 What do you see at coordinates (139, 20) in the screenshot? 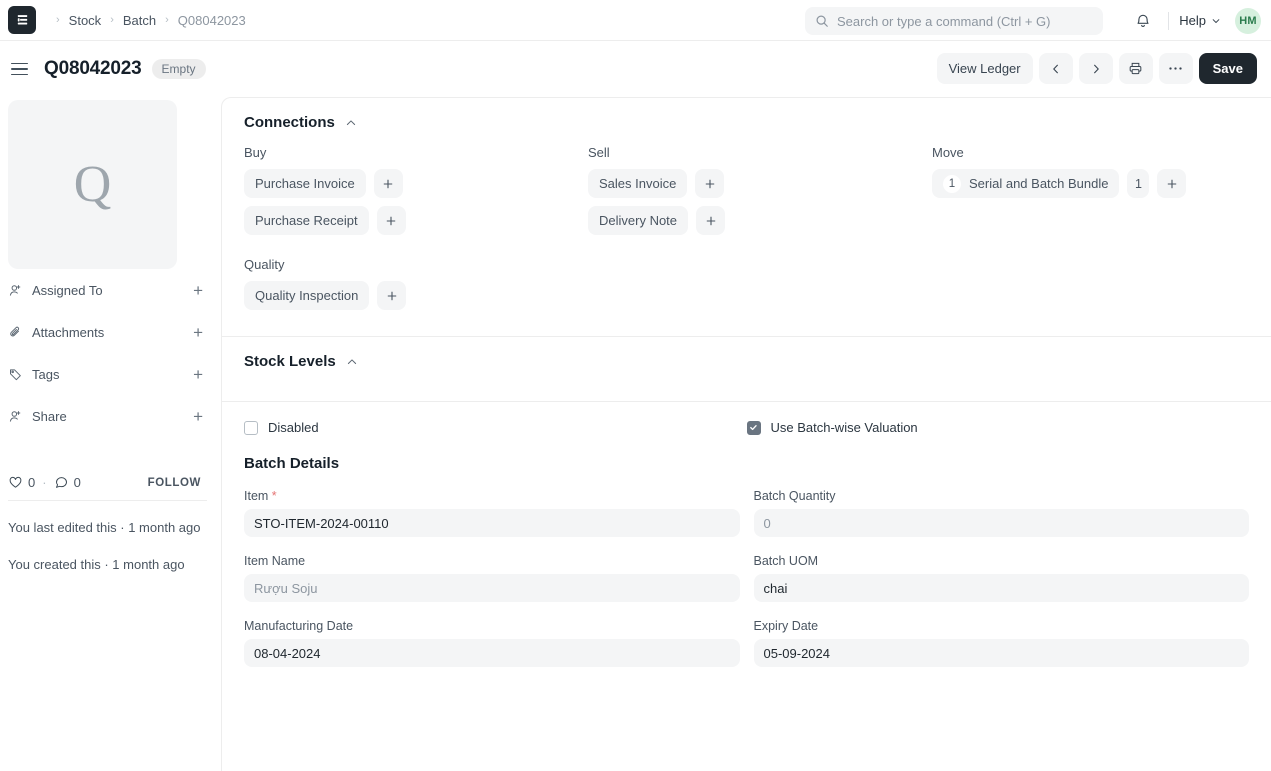
I see `breadcrumb-item-batch: Batch` at bounding box center [139, 20].